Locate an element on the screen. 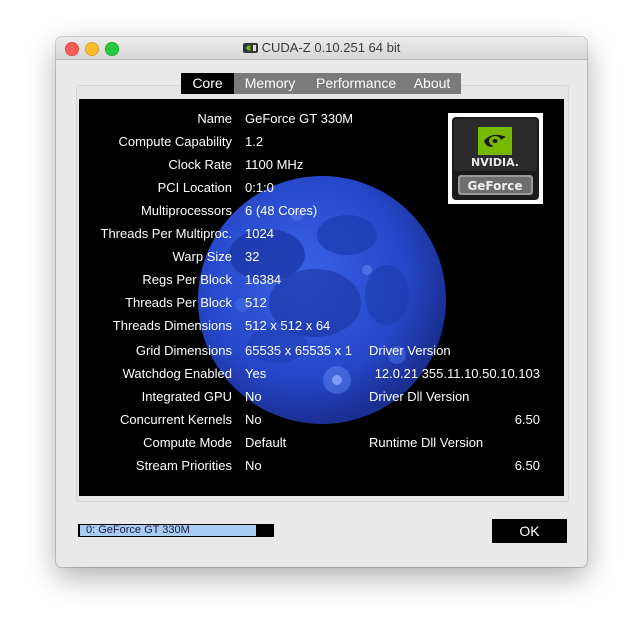 The image size is (643, 642). device-selector-value: 0: GeForce GT 330M is located at coordinates (168, 530).